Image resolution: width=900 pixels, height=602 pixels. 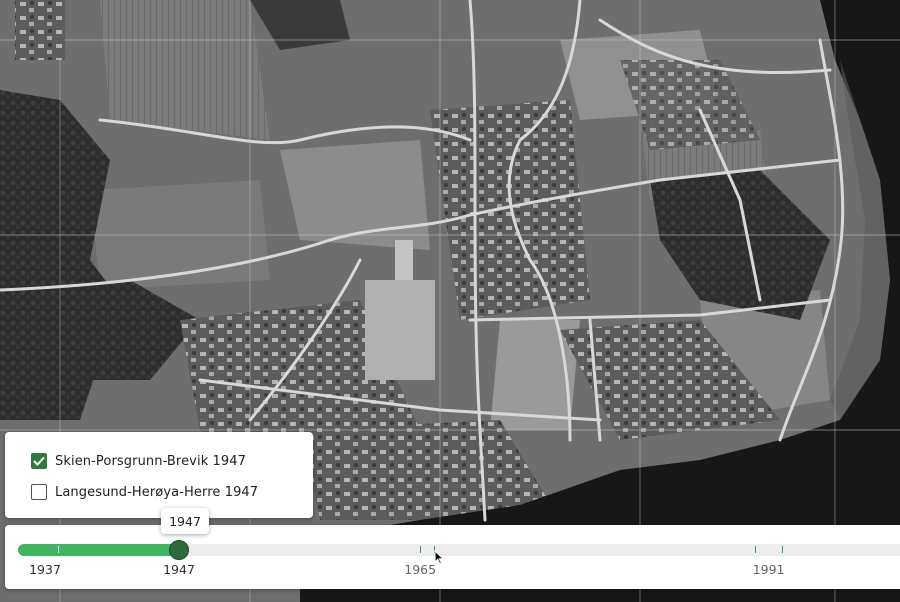 I want to click on layer-label: Skien-Porsgrunn-Brevik 1947, so click(x=151, y=461).